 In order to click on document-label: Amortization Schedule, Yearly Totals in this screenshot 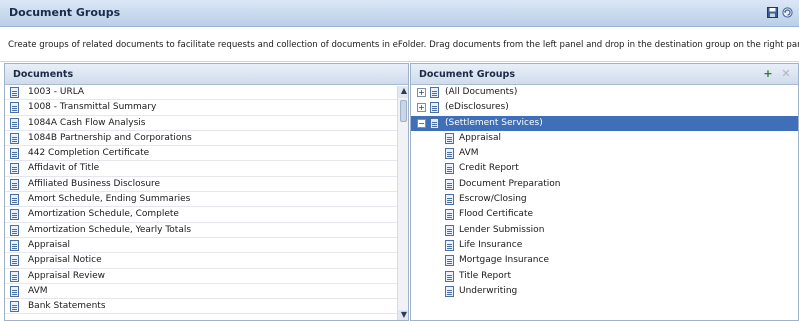, I will do `click(110, 229)`.